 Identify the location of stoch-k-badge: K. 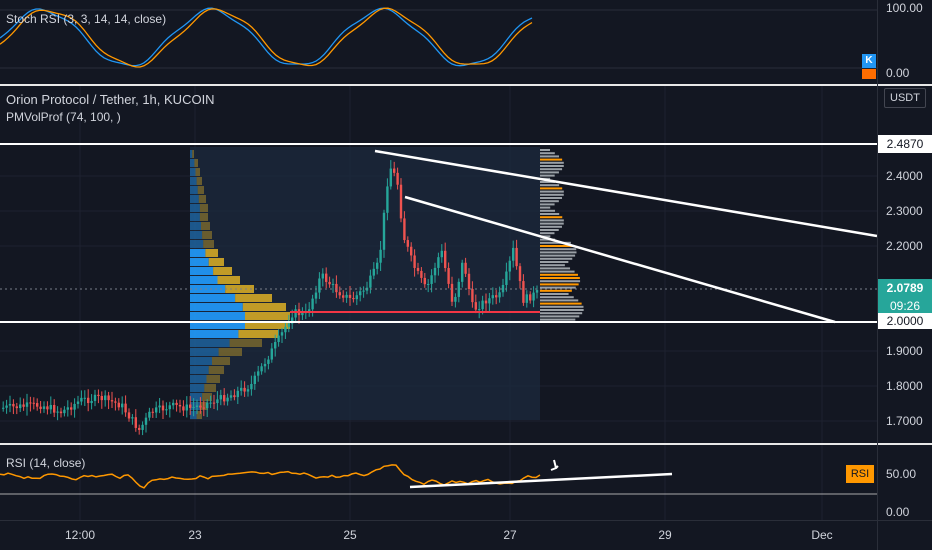
(869, 61).